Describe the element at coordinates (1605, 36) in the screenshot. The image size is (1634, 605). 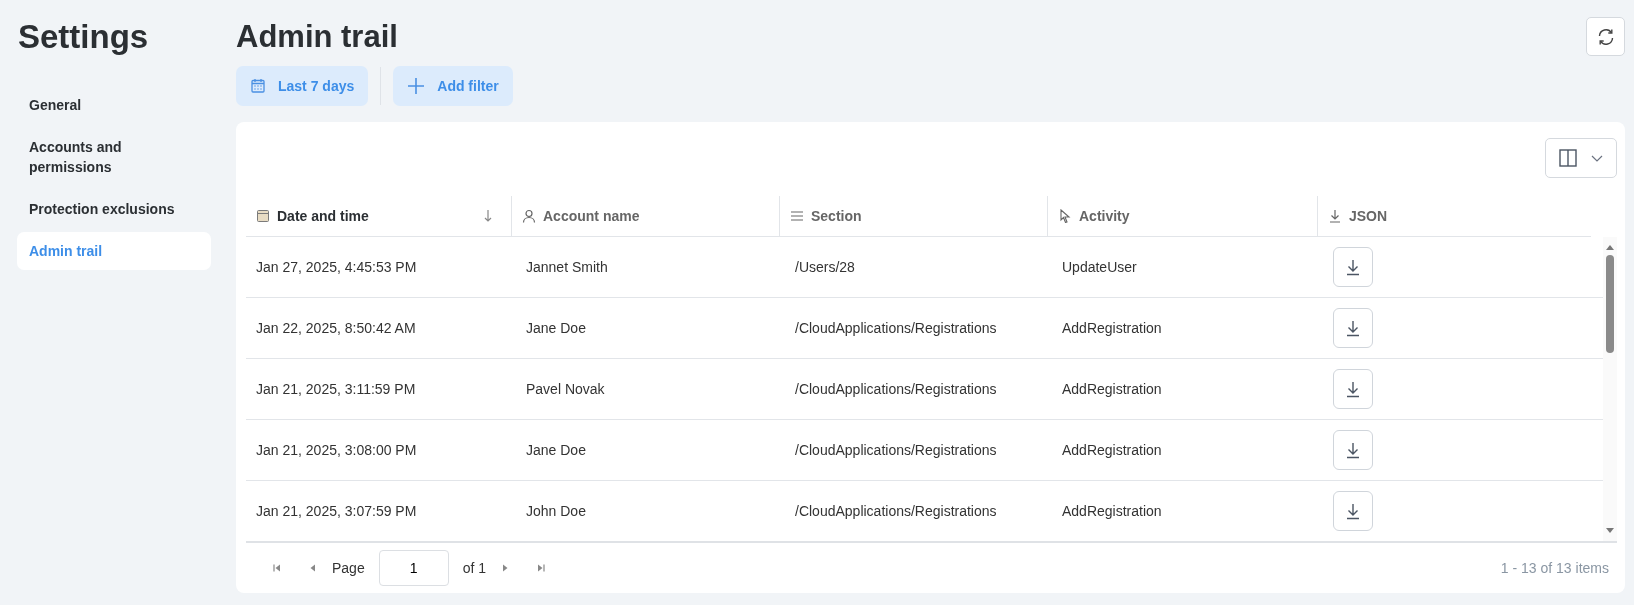
I see `refresh-button` at that location.